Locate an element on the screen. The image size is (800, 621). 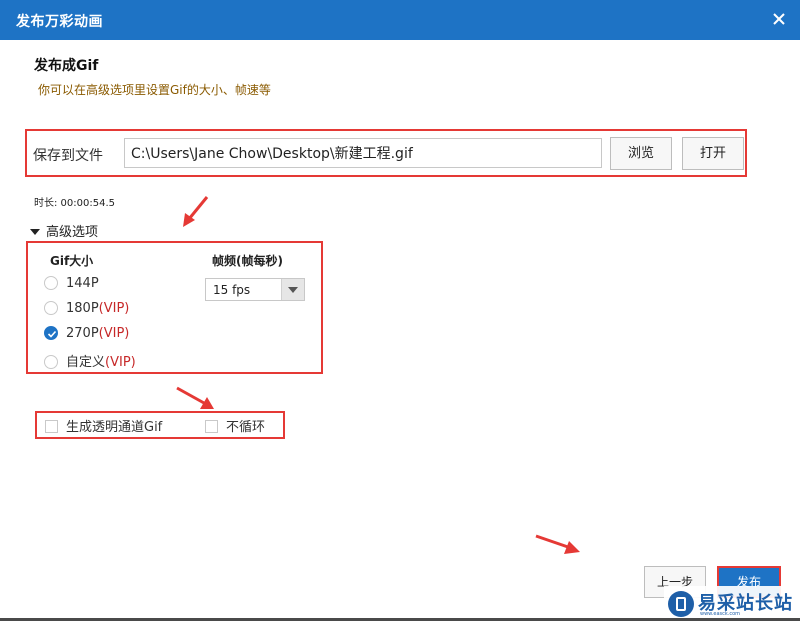
watermark-sub: www.easck.com is located at coordinates (720, 614).